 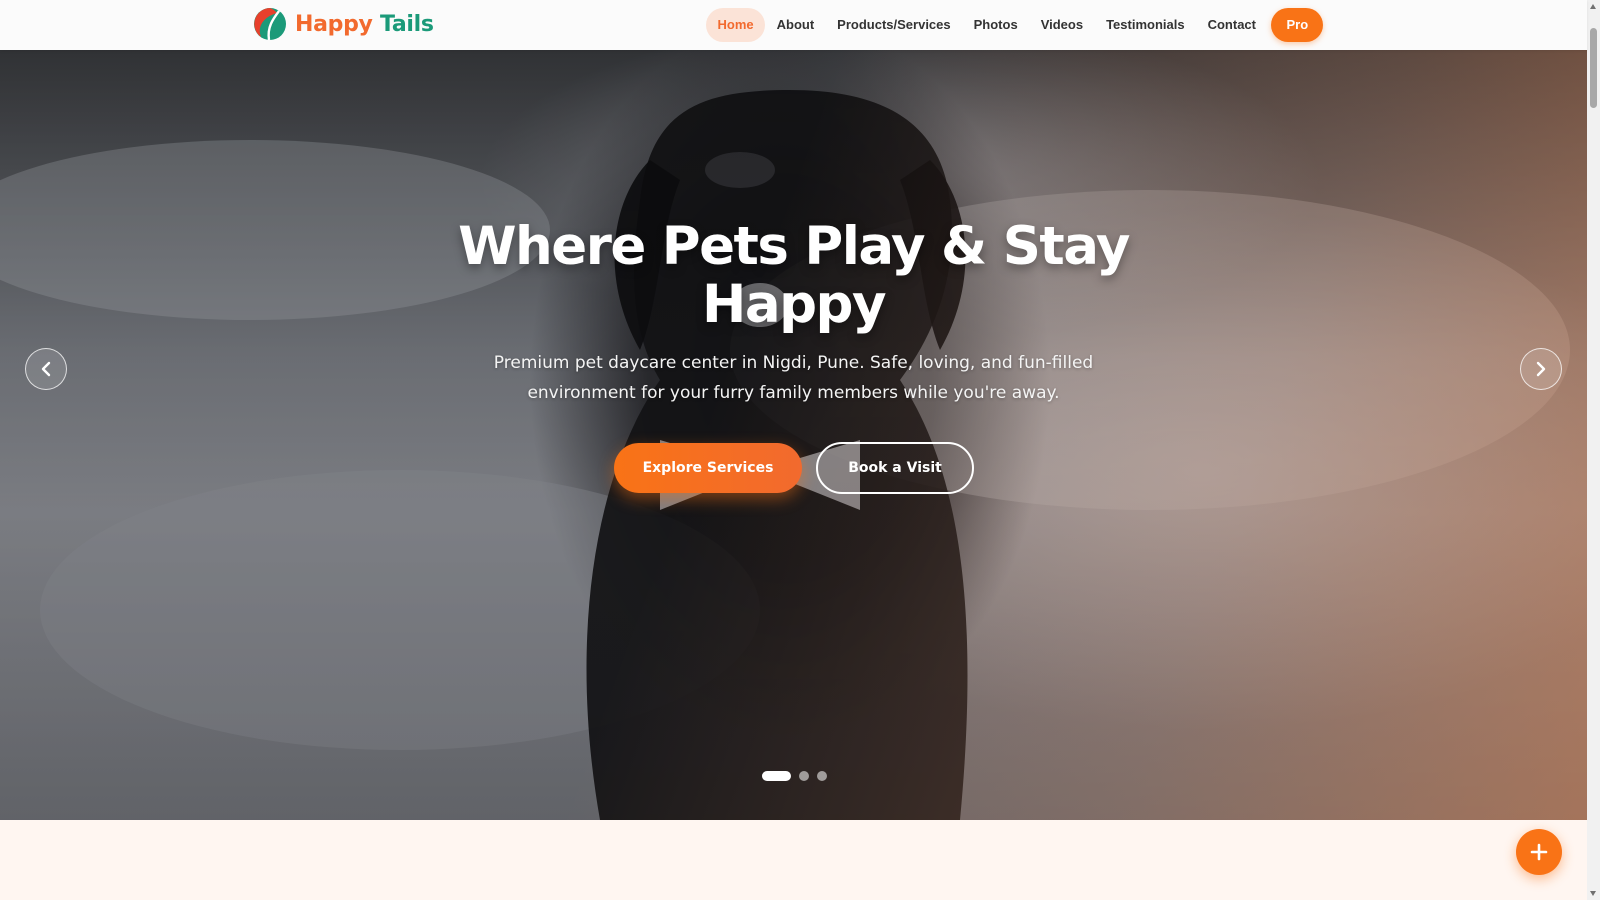 I want to click on nav-contact: Contact, so click(x=1231, y=25).